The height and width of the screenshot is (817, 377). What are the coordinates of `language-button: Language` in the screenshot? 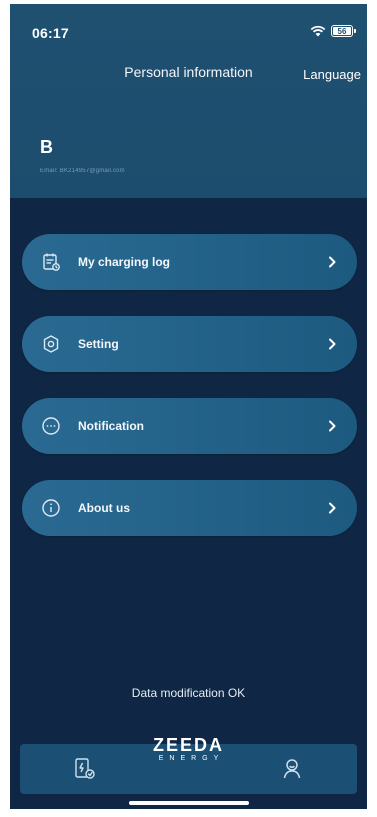 It's located at (332, 74).